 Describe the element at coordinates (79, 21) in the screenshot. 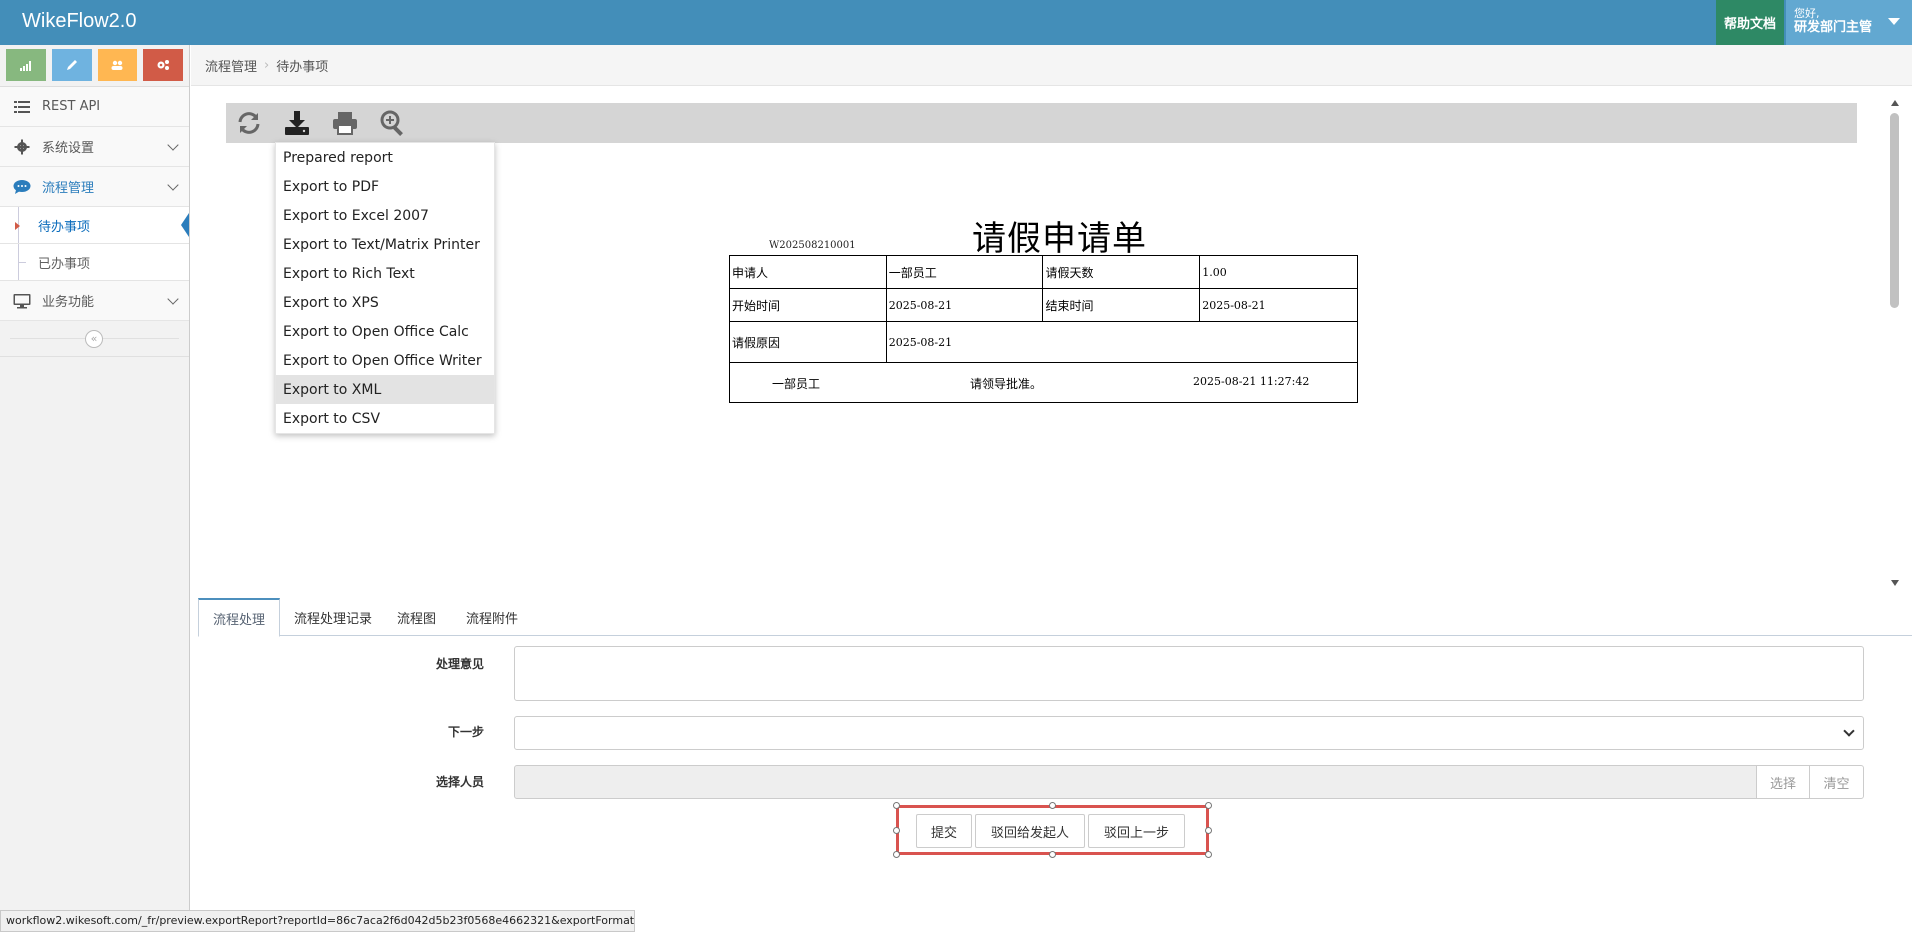

I see `app-title: WikeFlow2.0` at that location.